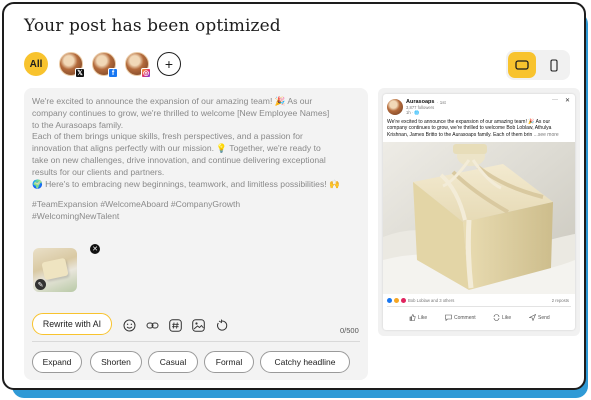  What do you see at coordinates (538, 65) in the screenshot?
I see `view-toggle` at bounding box center [538, 65].